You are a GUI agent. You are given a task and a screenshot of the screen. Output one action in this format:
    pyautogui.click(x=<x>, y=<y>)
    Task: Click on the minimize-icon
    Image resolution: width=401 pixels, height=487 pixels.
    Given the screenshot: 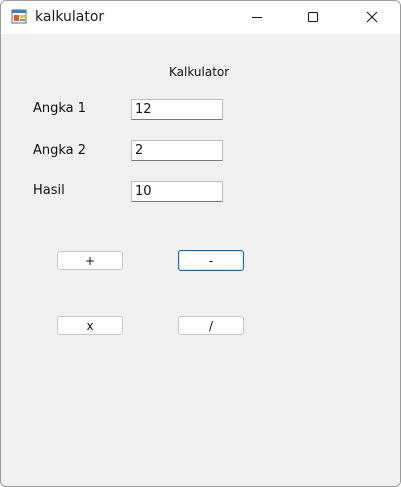 What is the action you would take?
    pyautogui.click(x=257, y=17)
    